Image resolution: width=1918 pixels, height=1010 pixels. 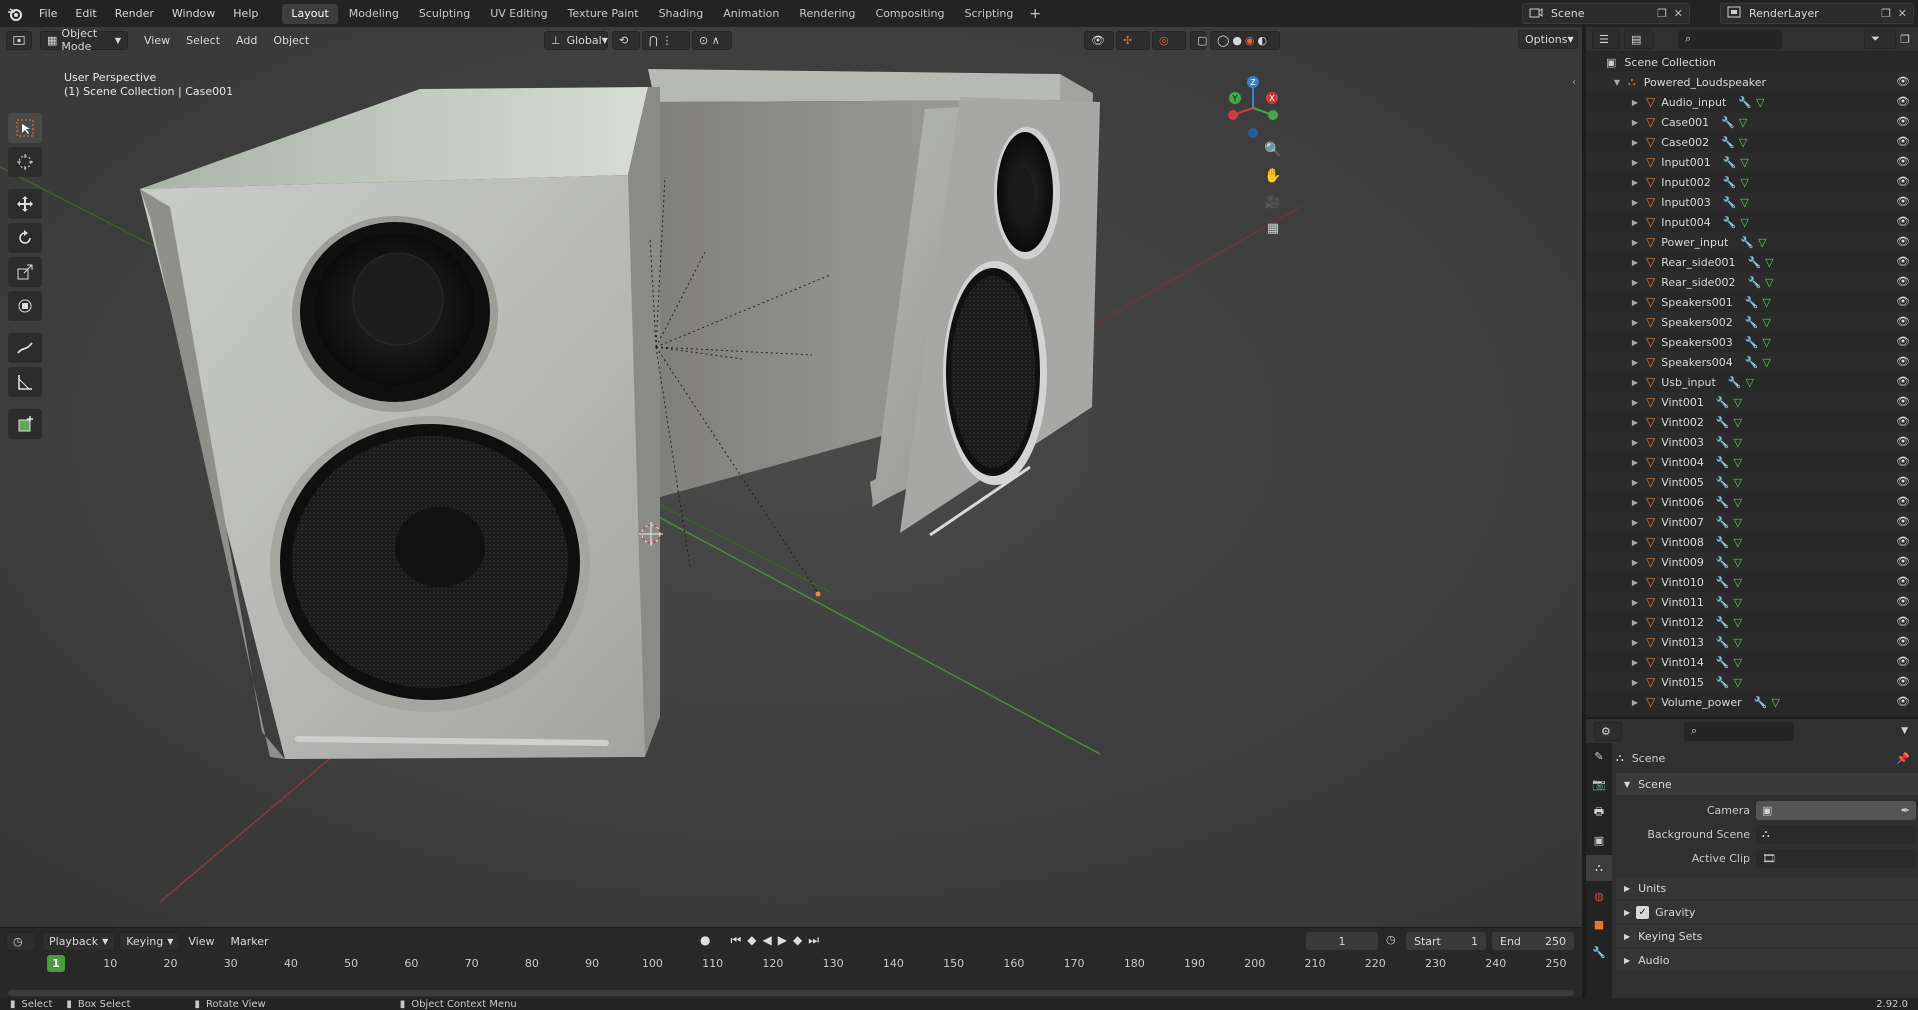 What do you see at coordinates (1752, 582) in the screenshot?
I see `outliner-item-row: ▶ ▽ Vint010 🔧 ▽ 👁` at bounding box center [1752, 582].